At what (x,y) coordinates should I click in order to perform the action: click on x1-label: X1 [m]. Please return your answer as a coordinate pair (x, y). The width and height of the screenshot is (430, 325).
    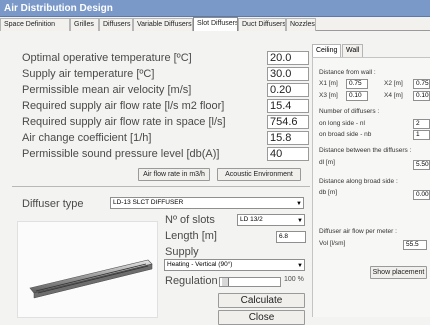
    Looking at the image, I should click on (328, 83).